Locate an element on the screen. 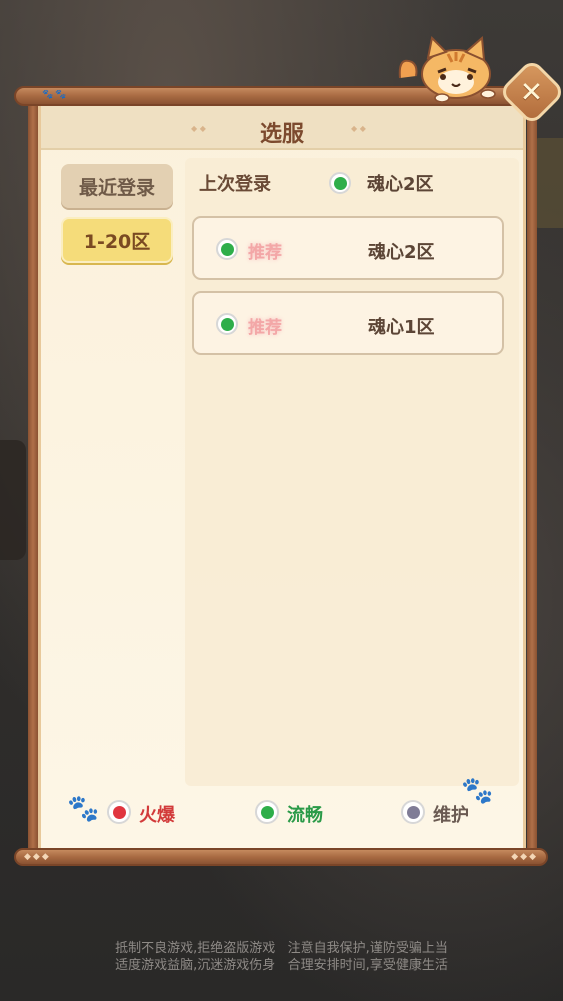 The width and height of the screenshot is (563, 1001). background-side-button is located at coordinates (548, 183).